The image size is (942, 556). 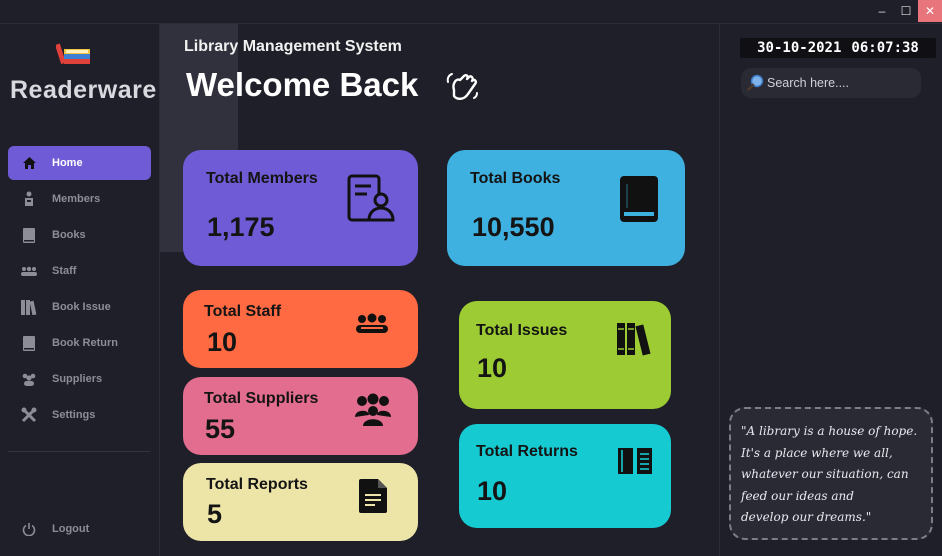 I want to click on staff-icon, so click(x=29, y=271).